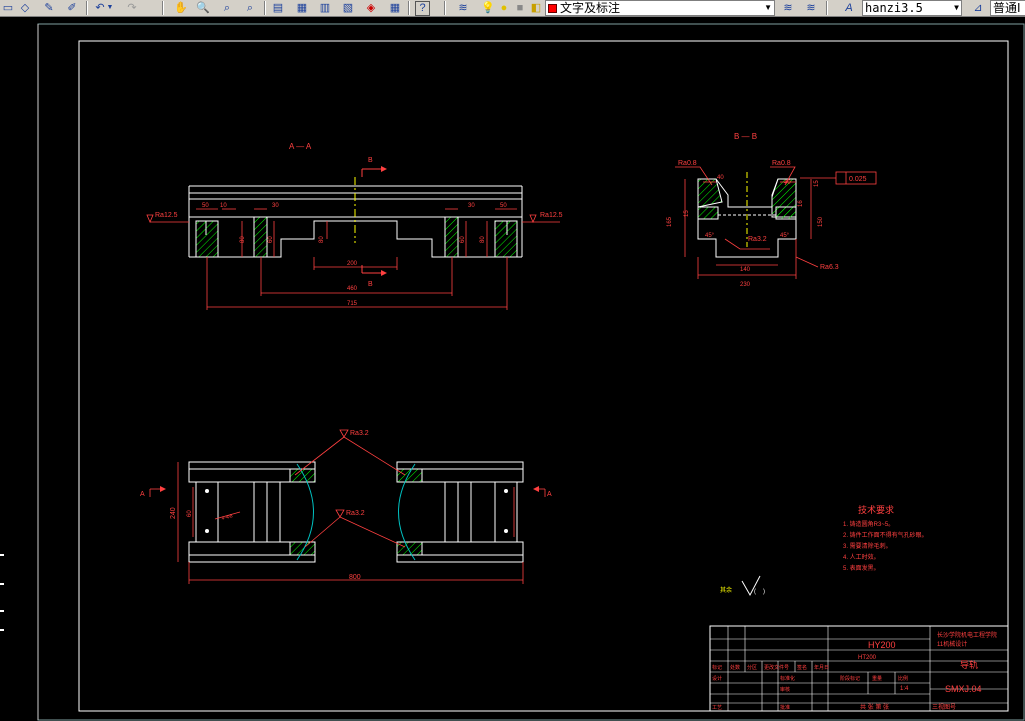 The width and height of the screenshot is (1025, 721). Describe the element at coordinates (422, 8) in the screenshot. I see `help-icon: ?` at that location.